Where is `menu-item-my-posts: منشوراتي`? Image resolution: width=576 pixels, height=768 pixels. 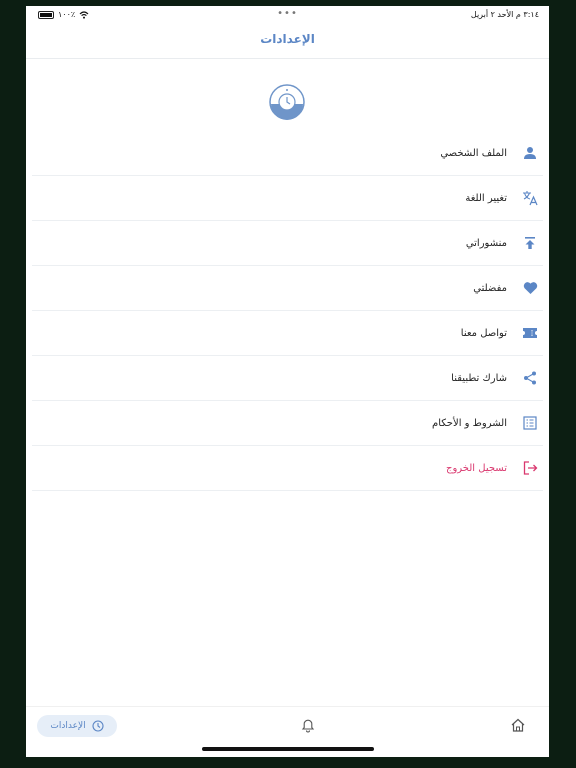
menu-item-my-posts: منشوراتي is located at coordinates (287, 243).